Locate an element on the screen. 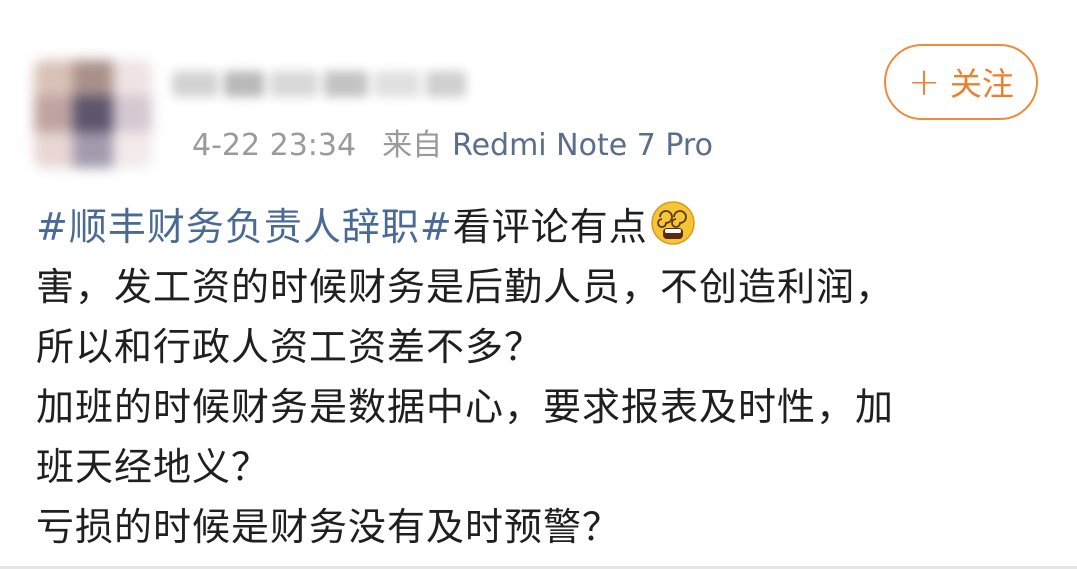  follow-button: + 关注 is located at coordinates (961, 82).